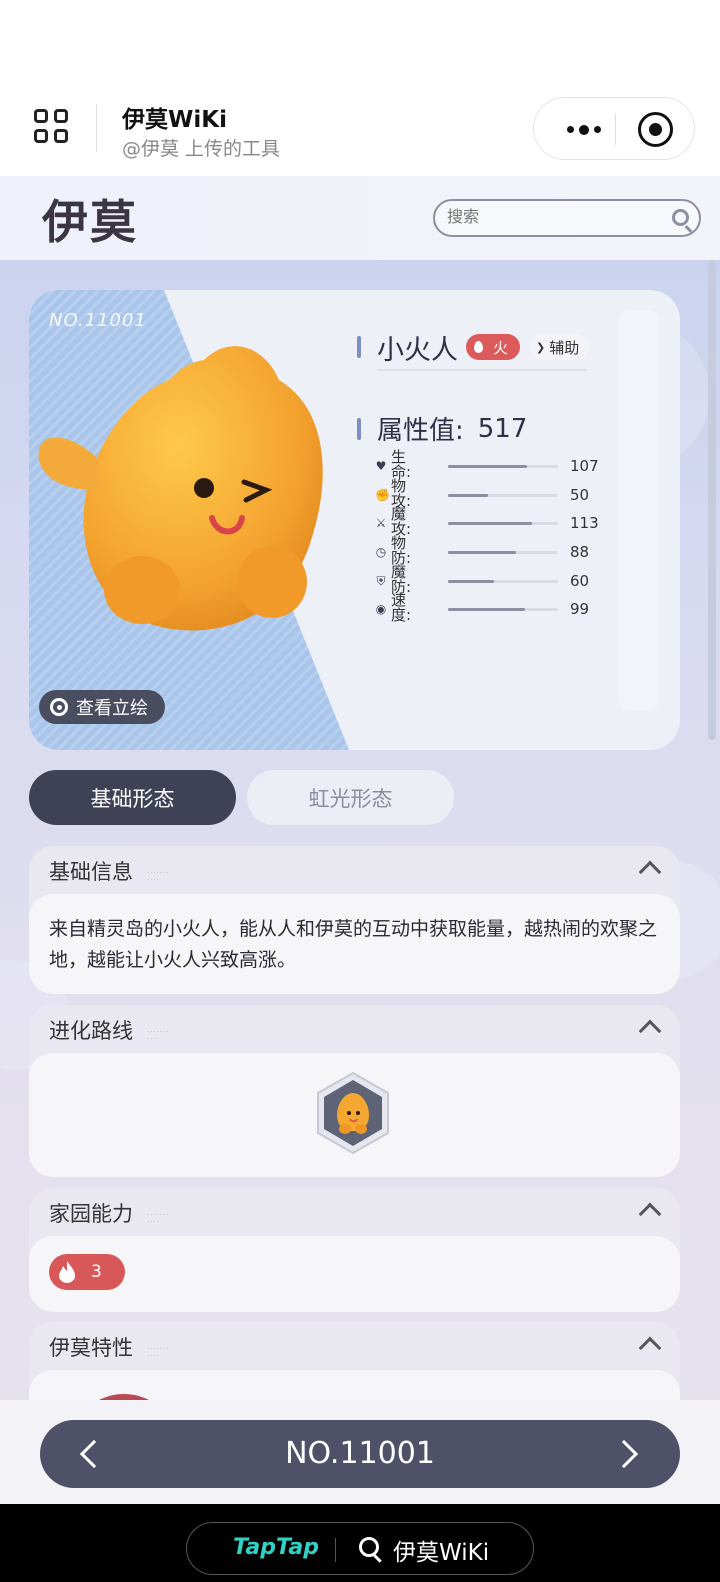  I want to click on home-ability-level: 3, so click(96, 1272).